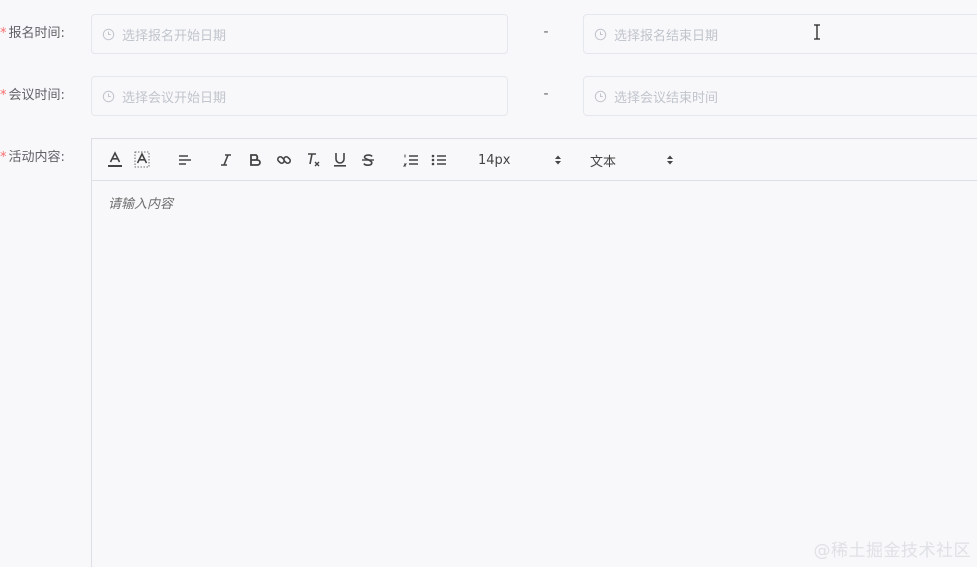 The width and height of the screenshot is (977, 567). What do you see at coordinates (141, 204) in the screenshot?
I see `editor-placeholder: 请输入内容` at bounding box center [141, 204].